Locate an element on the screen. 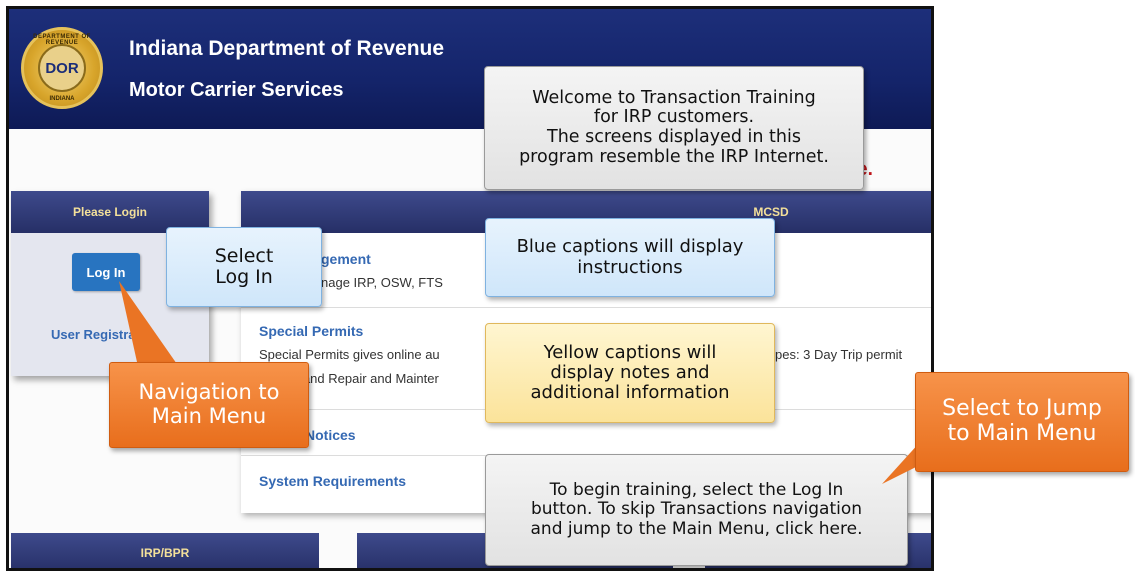 This screenshot has width=1135, height=573. caption-line: Blue captions will display is located at coordinates (630, 247).